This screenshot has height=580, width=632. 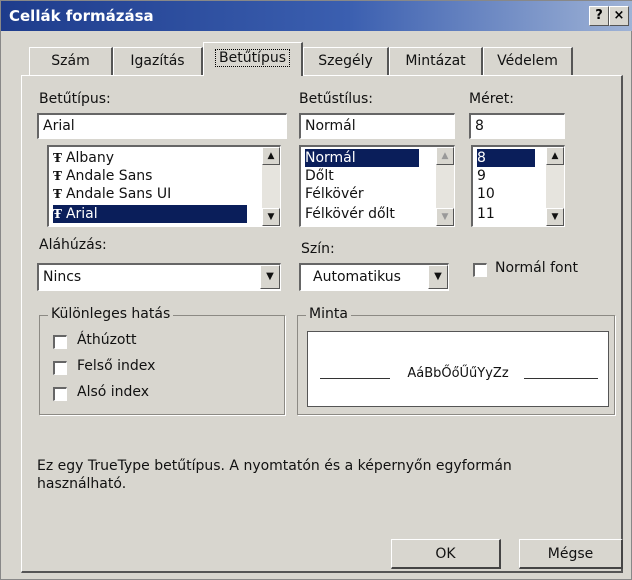 I want to click on strikethrough-label: Áthúzott, so click(x=107, y=340).